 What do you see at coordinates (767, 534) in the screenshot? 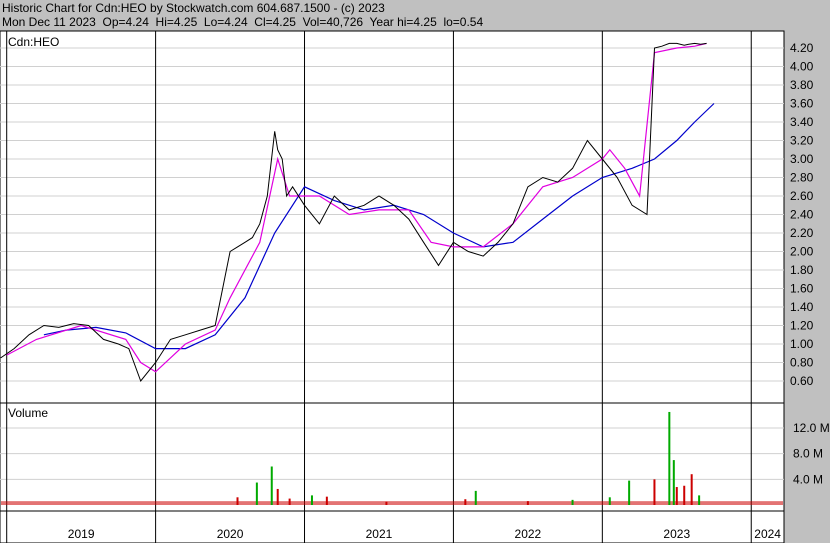
I see `year-label: 2024` at bounding box center [767, 534].